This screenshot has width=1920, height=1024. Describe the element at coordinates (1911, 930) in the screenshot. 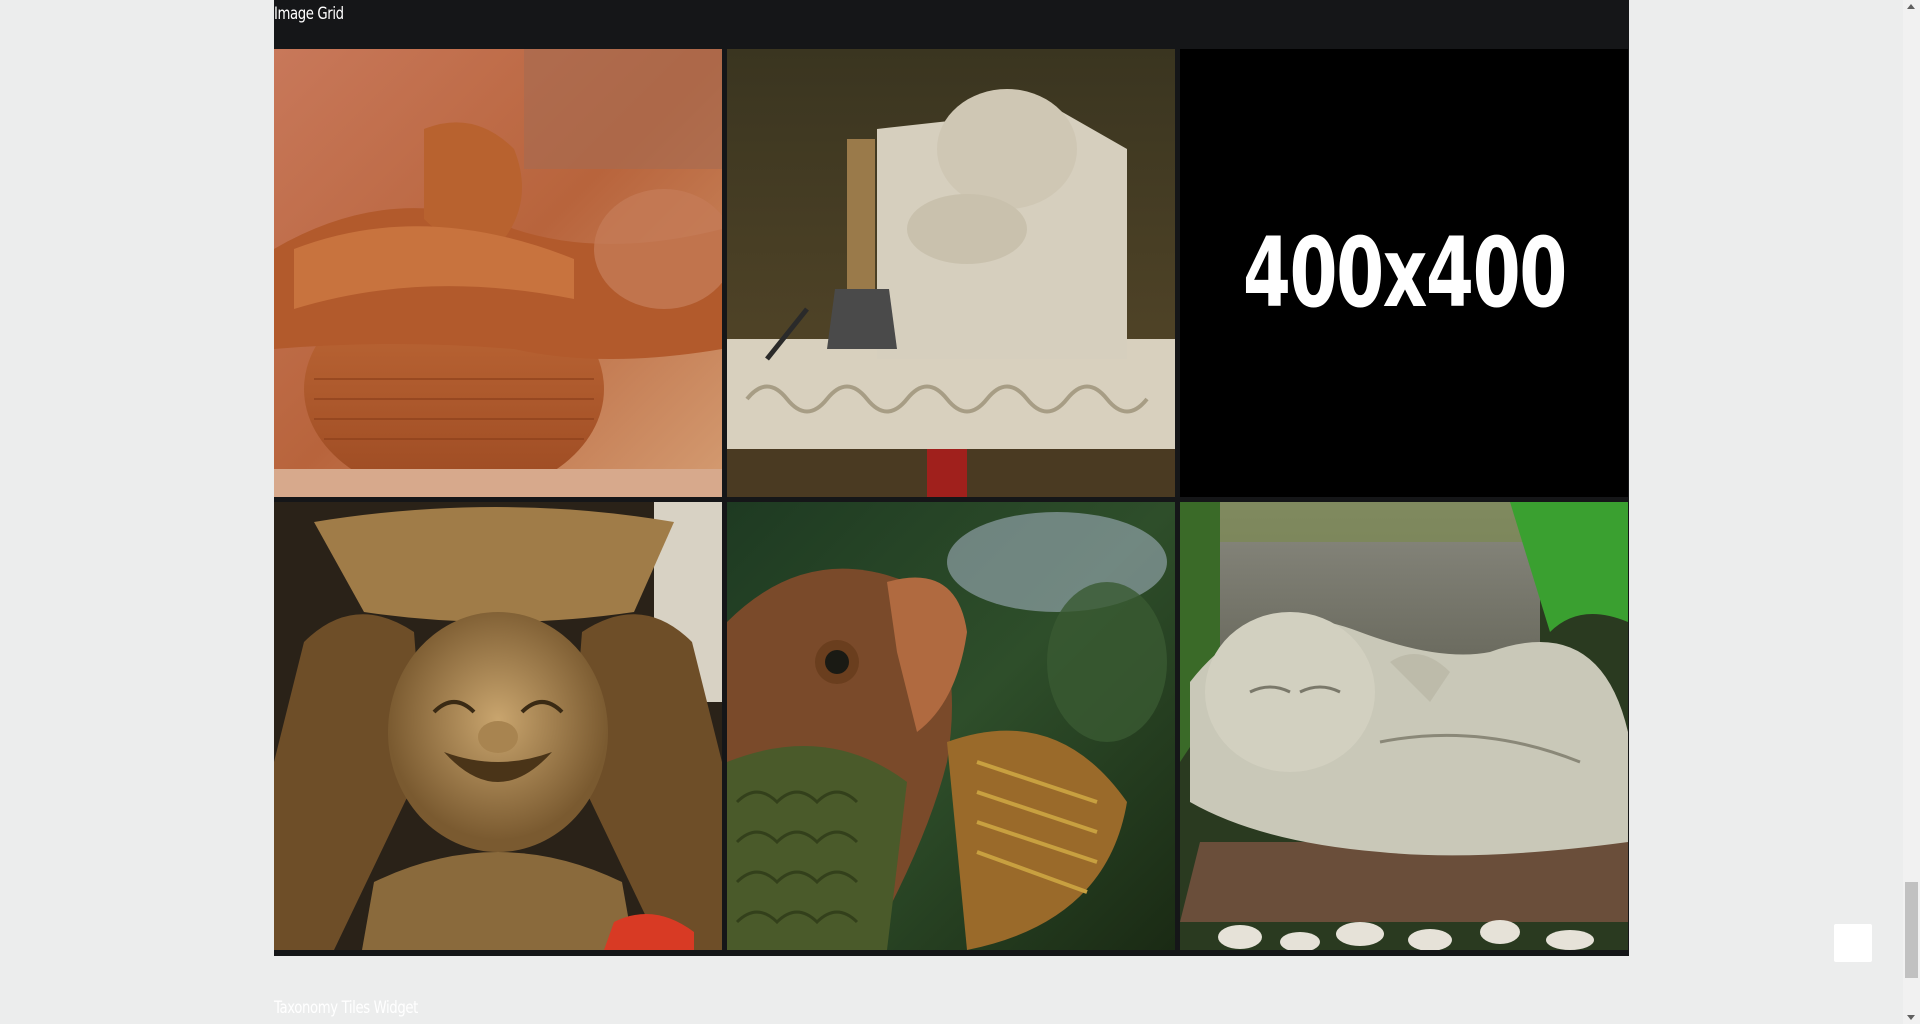

I see `scroll-thumb` at that location.